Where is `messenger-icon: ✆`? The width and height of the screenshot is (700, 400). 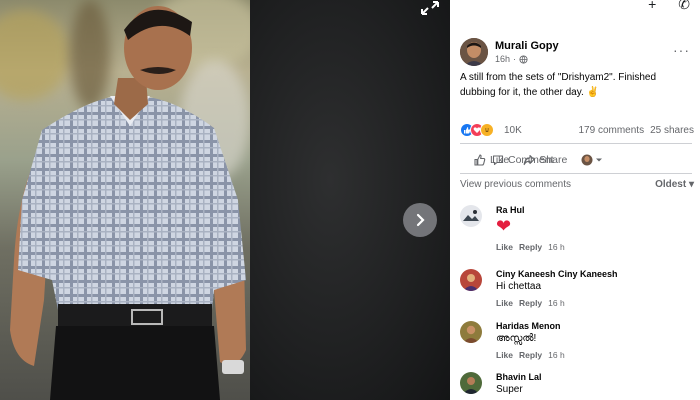
messenger-icon: ✆ is located at coordinates (684, 6).